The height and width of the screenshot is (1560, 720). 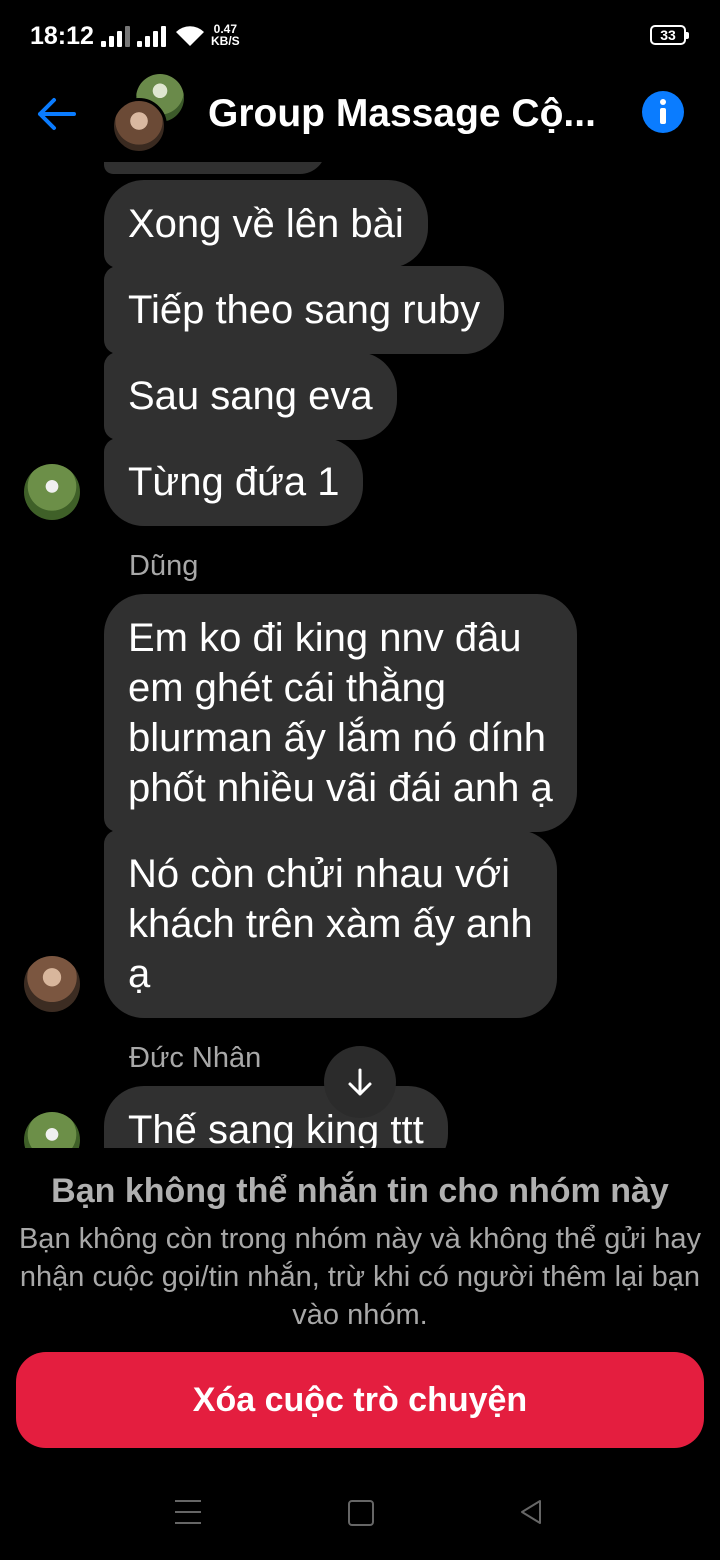 I want to click on signal-icon, so click(x=115, y=36).